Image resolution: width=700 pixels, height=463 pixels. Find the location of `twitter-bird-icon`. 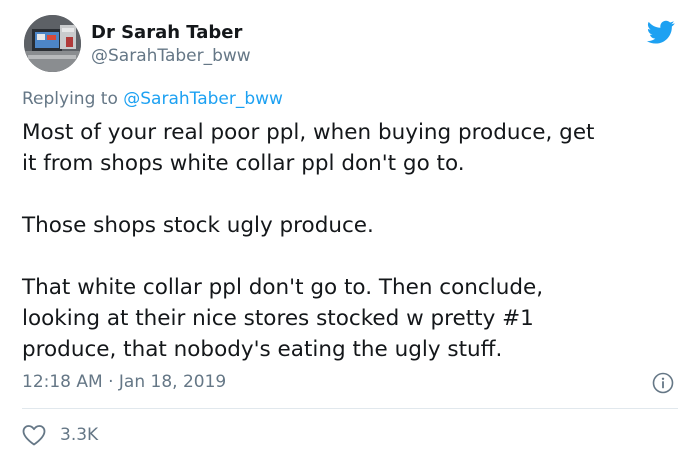

twitter-bird-icon is located at coordinates (661, 32).